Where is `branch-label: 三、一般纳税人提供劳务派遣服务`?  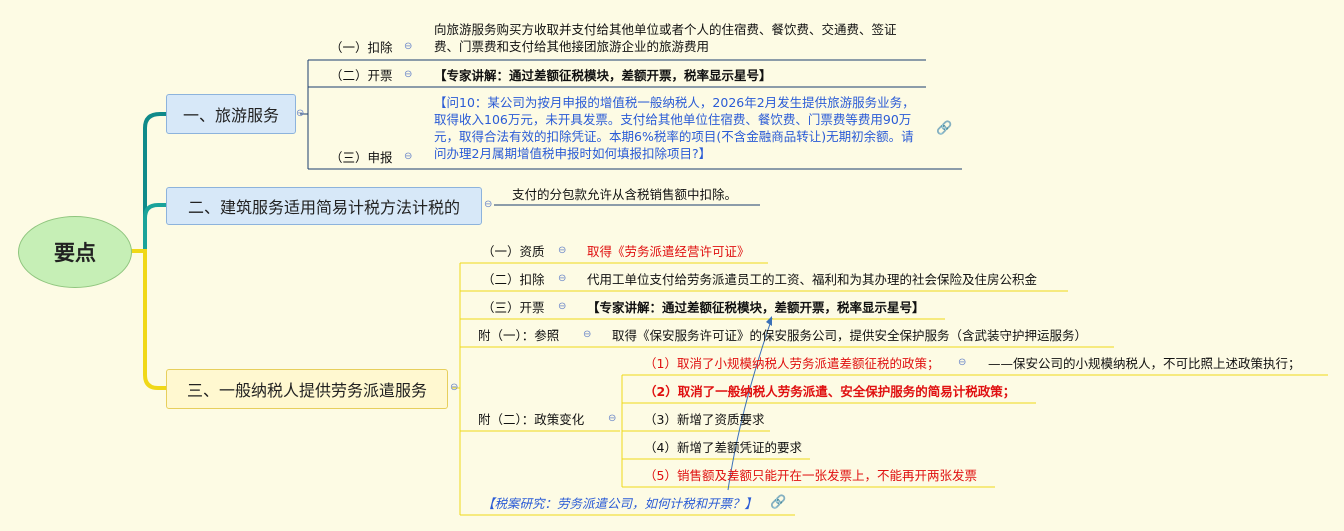
branch-label: 三、一般纳税人提供劳务派遣服务 is located at coordinates (306, 390).